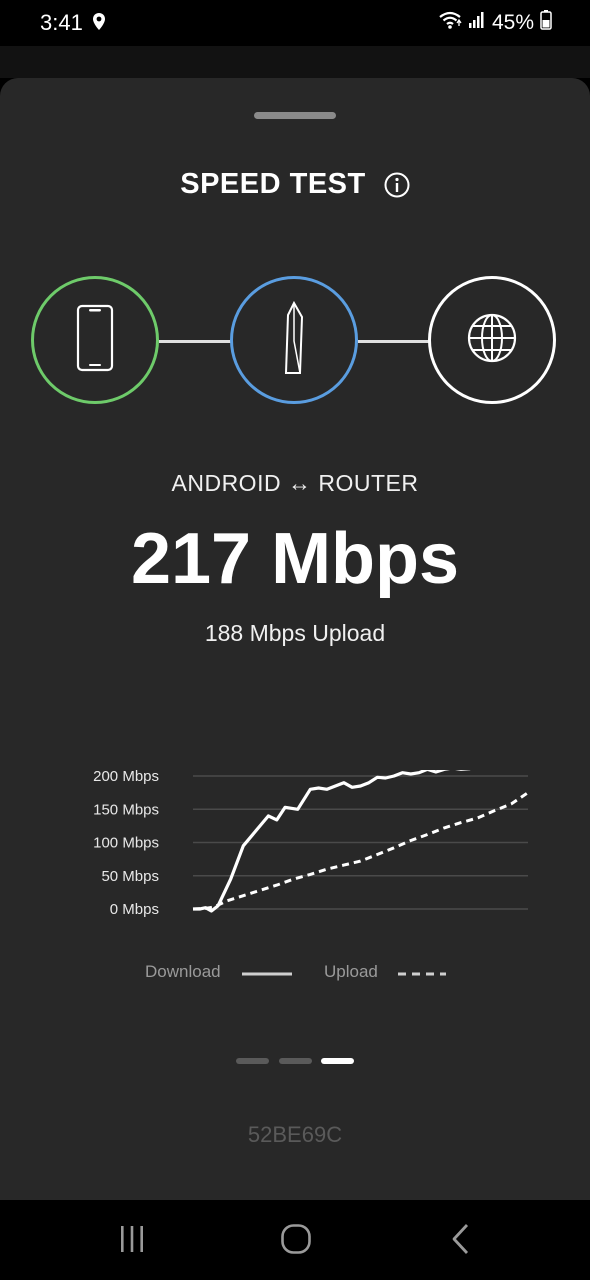 This screenshot has height=1280, width=590. I want to click on globe-icon, so click(492, 340).